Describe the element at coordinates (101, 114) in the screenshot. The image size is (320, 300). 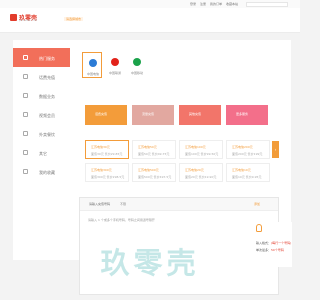
I see `tab-label: 话费充值` at that location.